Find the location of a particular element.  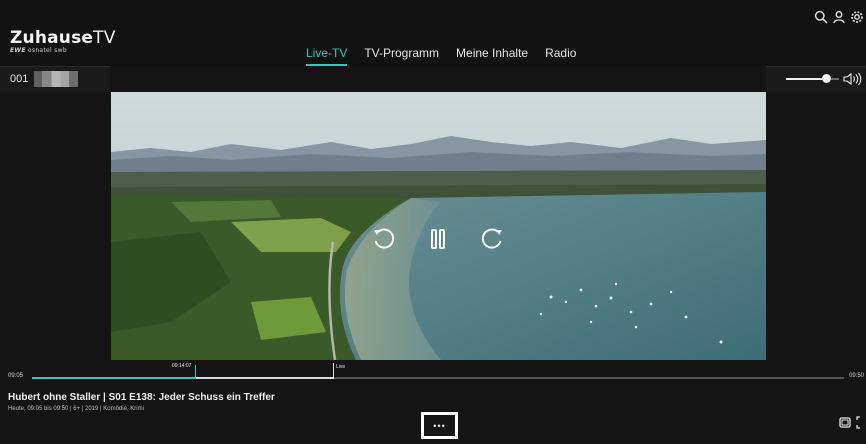

user-icon is located at coordinates (839, 17).